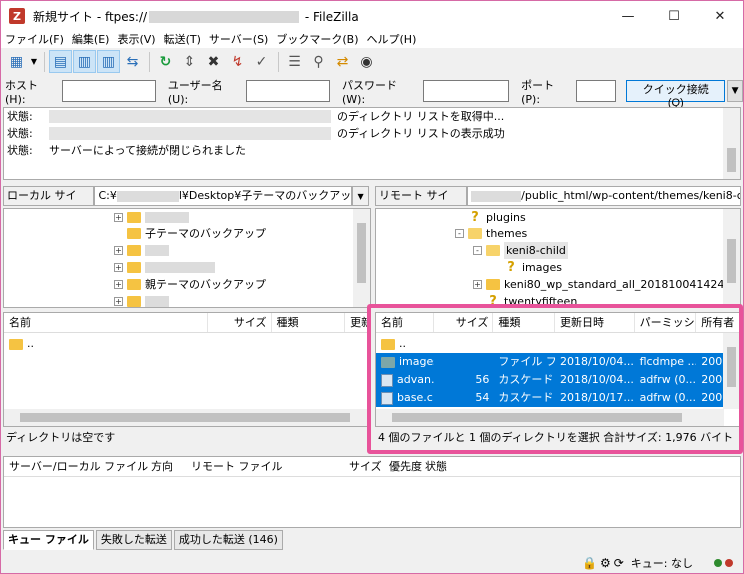 This screenshot has height=574, width=744. I want to click on column-modified: 更新日時, so click(595, 322).